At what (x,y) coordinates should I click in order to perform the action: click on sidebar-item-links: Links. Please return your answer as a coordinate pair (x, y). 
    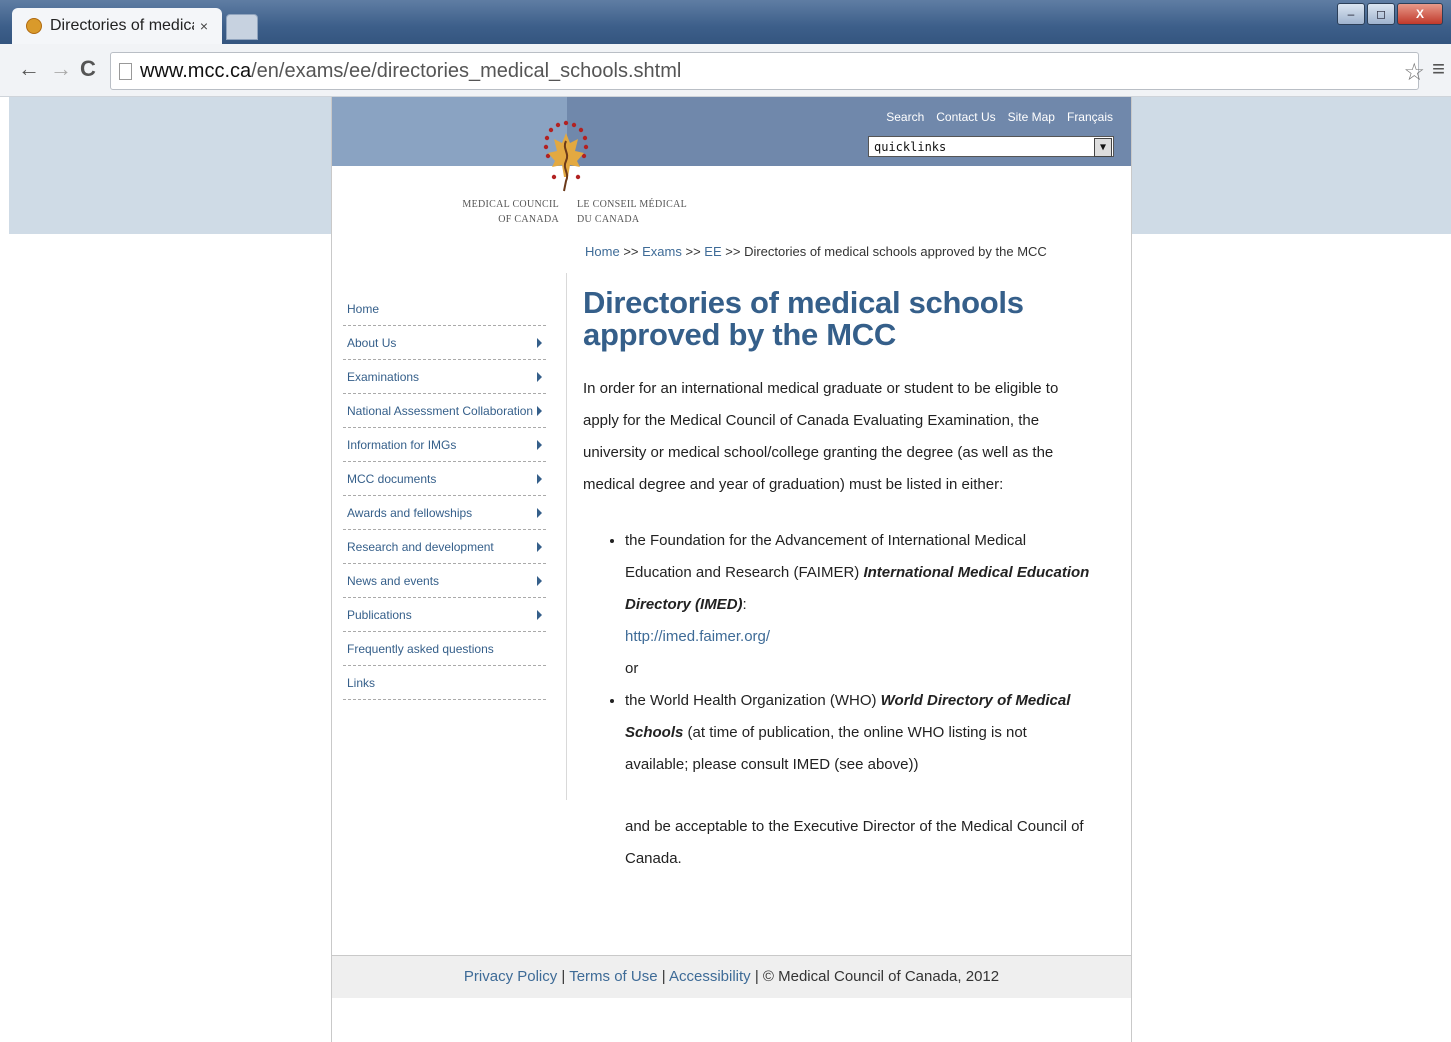
    Looking at the image, I should click on (444, 683).